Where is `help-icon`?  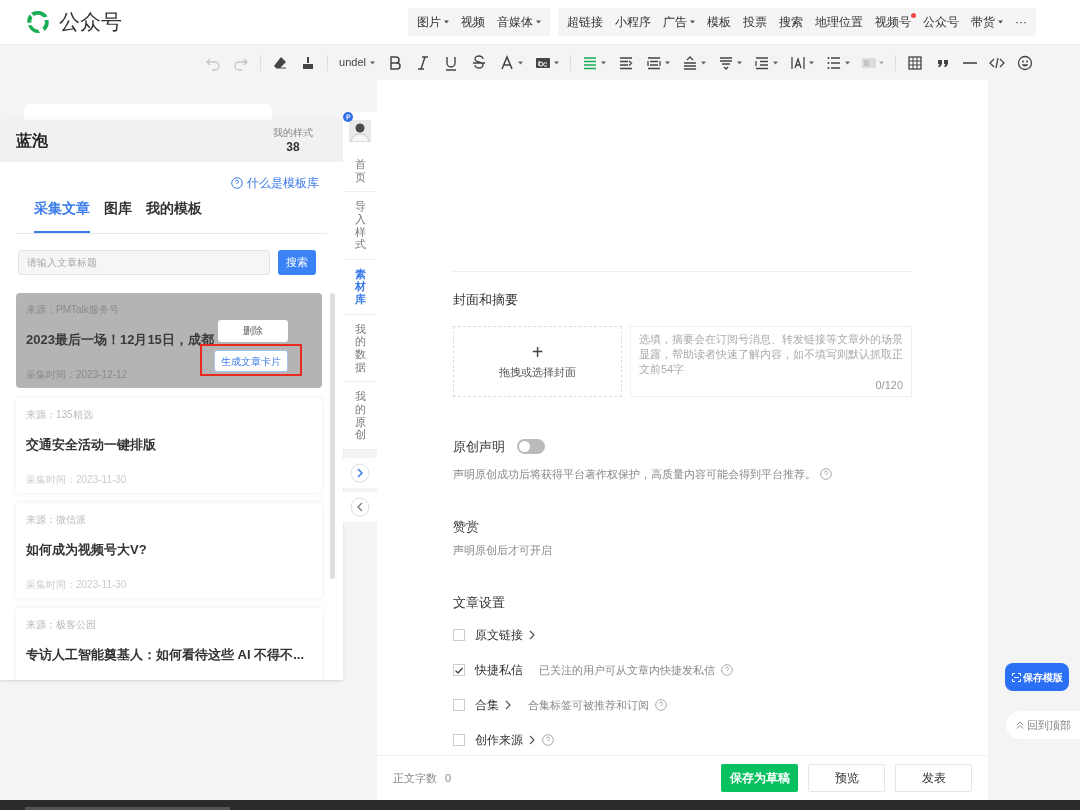 help-icon is located at coordinates (237, 183).